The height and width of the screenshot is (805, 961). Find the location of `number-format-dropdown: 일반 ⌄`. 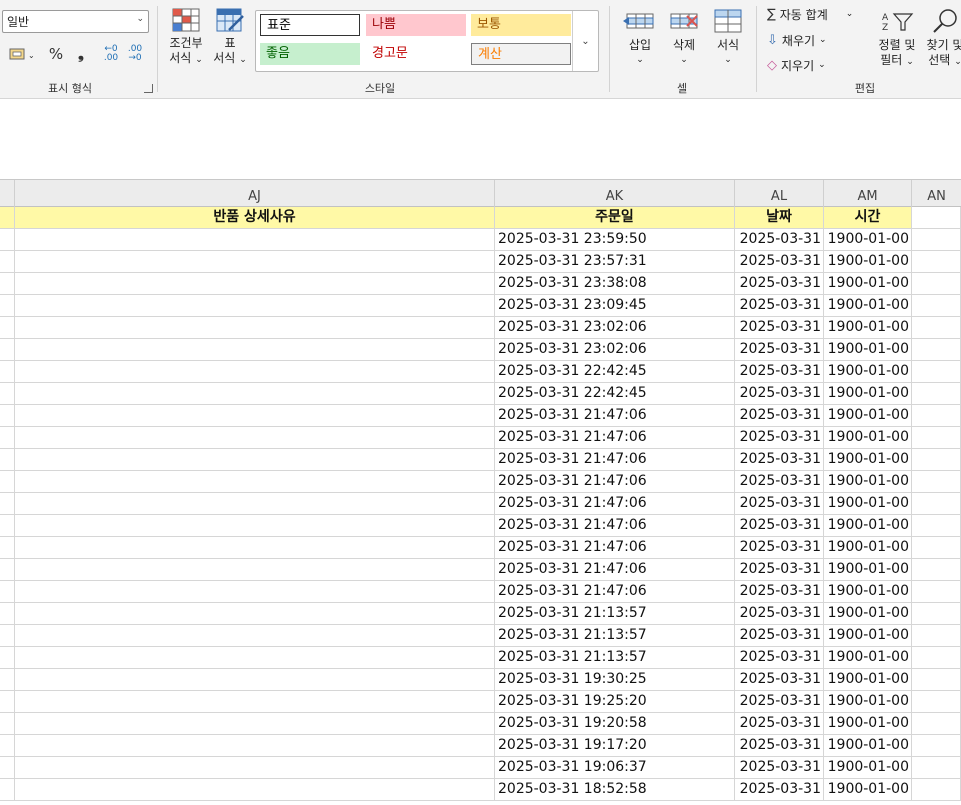

number-format-dropdown: 일반 ⌄ is located at coordinates (75, 21).